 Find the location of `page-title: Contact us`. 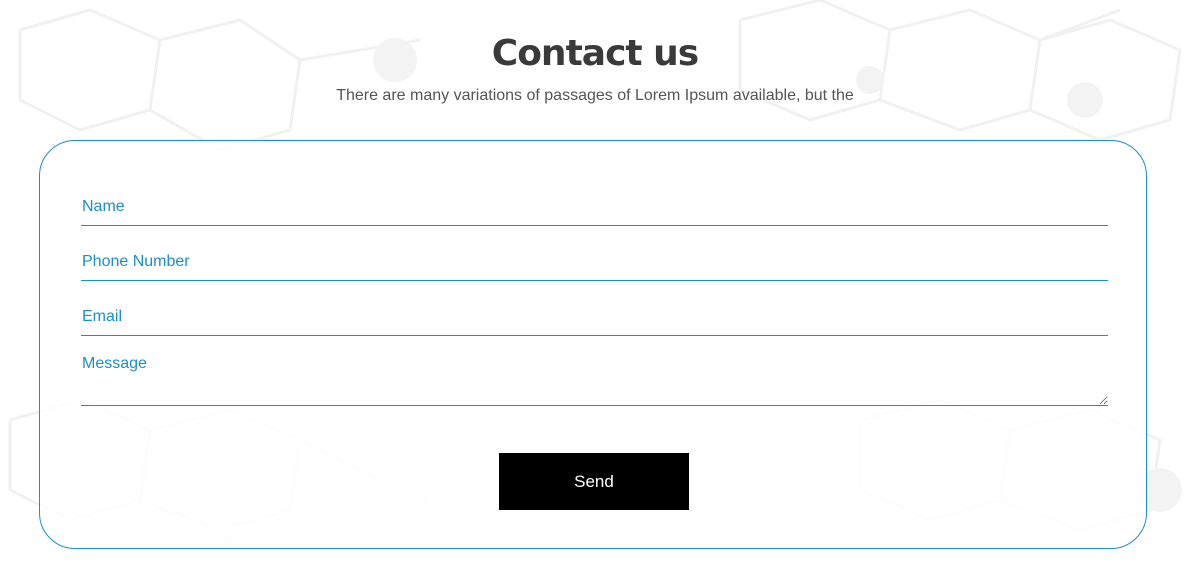

page-title: Contact us is located at coordinates (595, 53).